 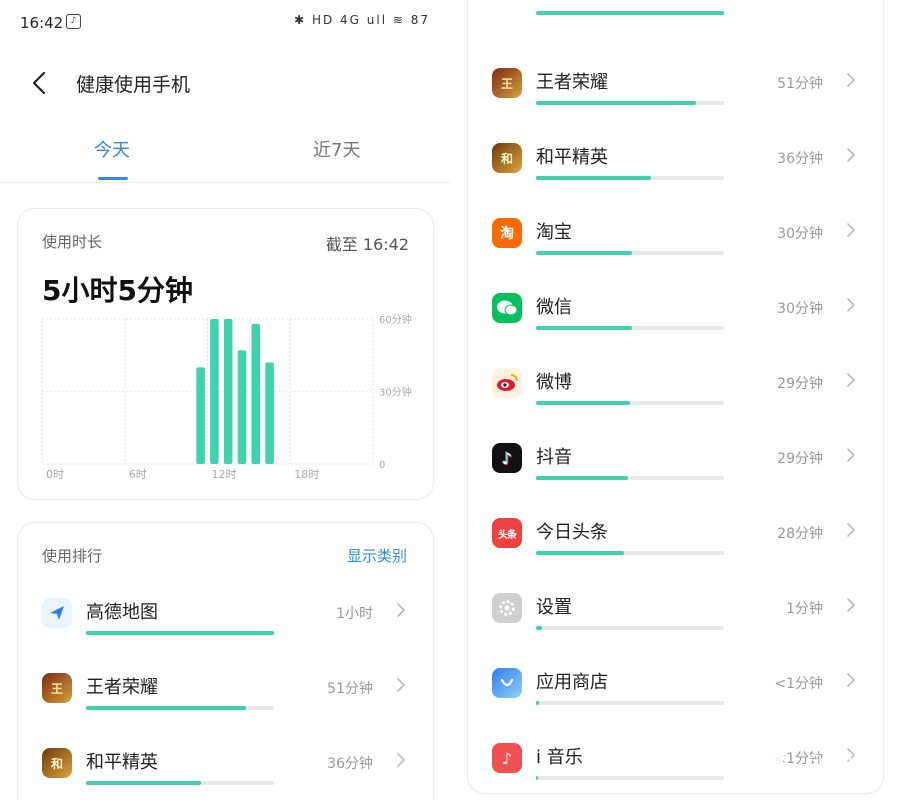 I want to click on douyin-icon: ♪, so click(x=507, y=458).